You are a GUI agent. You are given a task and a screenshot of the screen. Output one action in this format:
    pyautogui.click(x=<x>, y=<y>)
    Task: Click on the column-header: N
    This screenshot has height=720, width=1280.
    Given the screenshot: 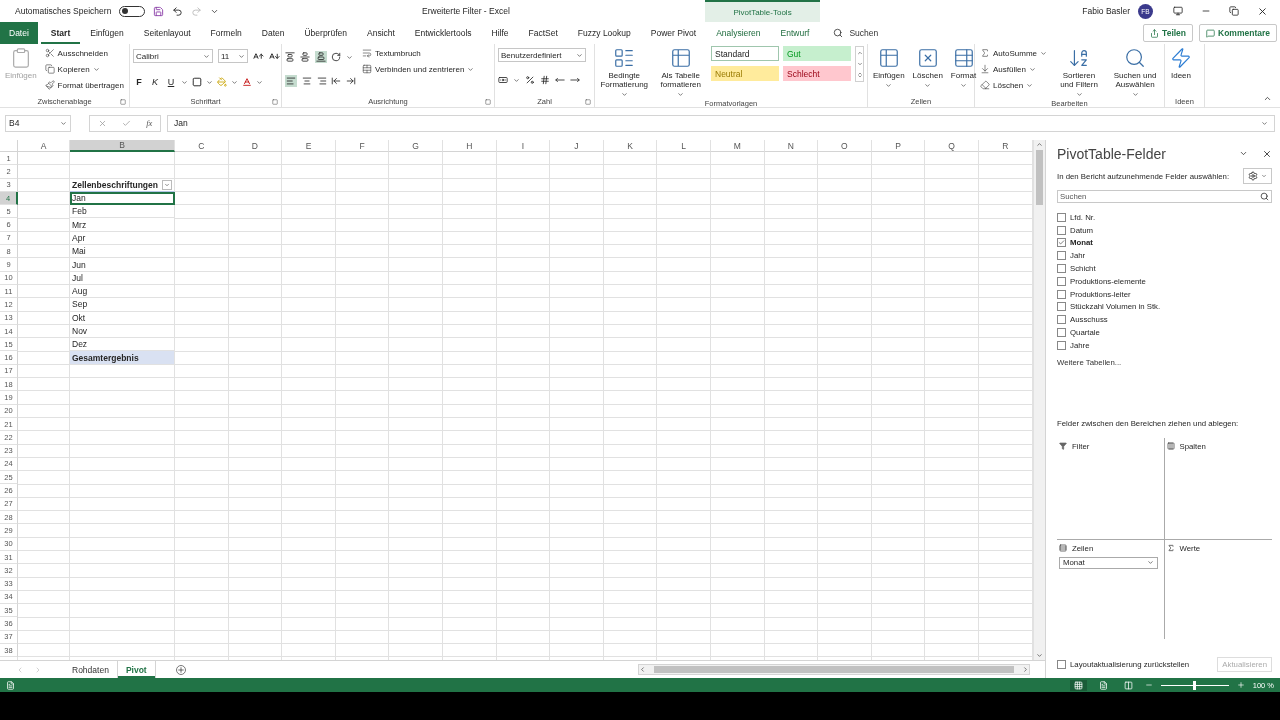 What is the action you would take?
    pyautogui.click(x=791, y=146)
    